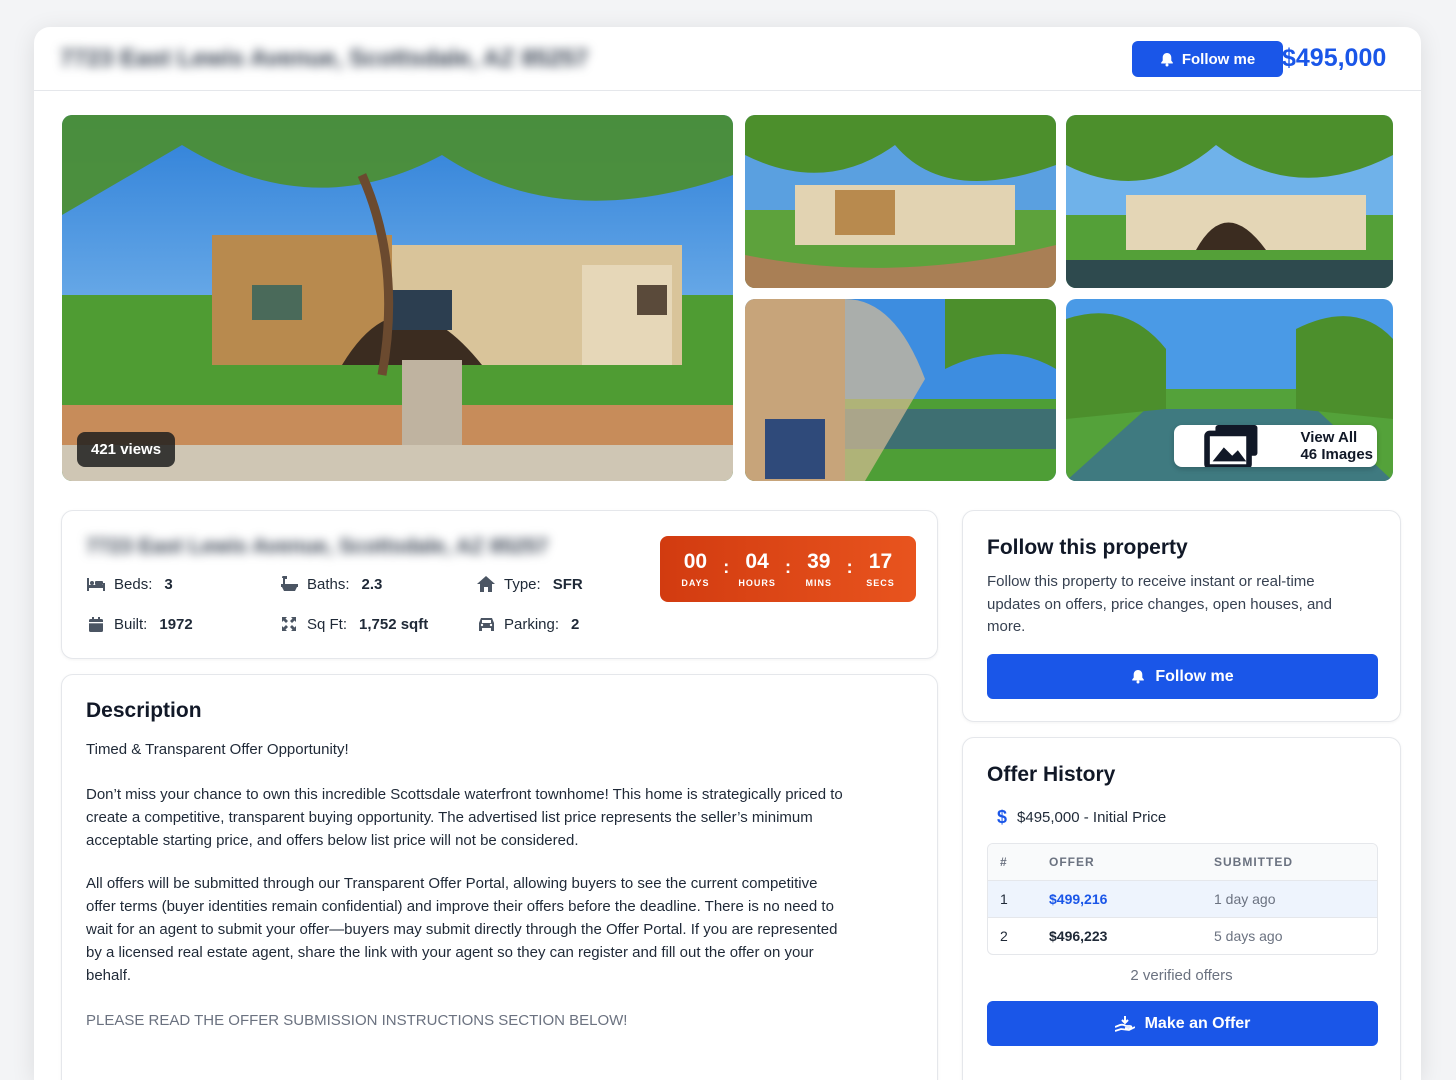 Image resolution: width=1456 pixels, height=1080 pixels. Describe the element at coordinates (372, 584) in the screenshot. I see `fact-baths-value: 2.3` at that location.